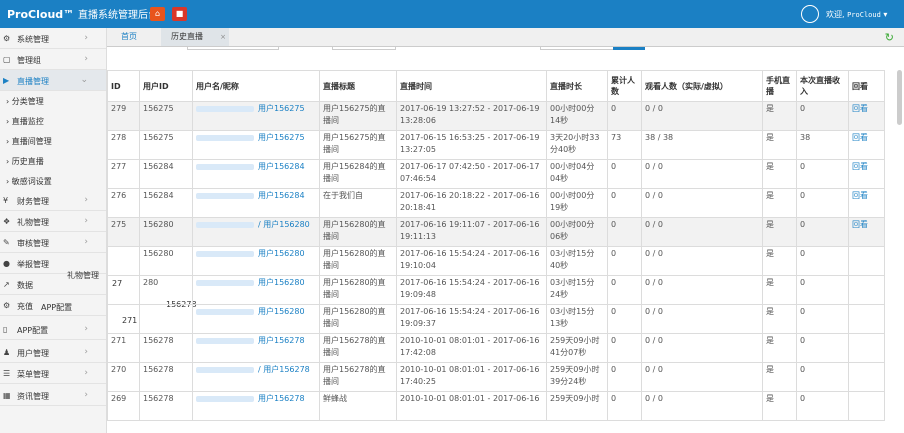  Describe the element at coordinates (195, 37) in the screenshot. I see `tab-history: 历史直播 ×` at that location.